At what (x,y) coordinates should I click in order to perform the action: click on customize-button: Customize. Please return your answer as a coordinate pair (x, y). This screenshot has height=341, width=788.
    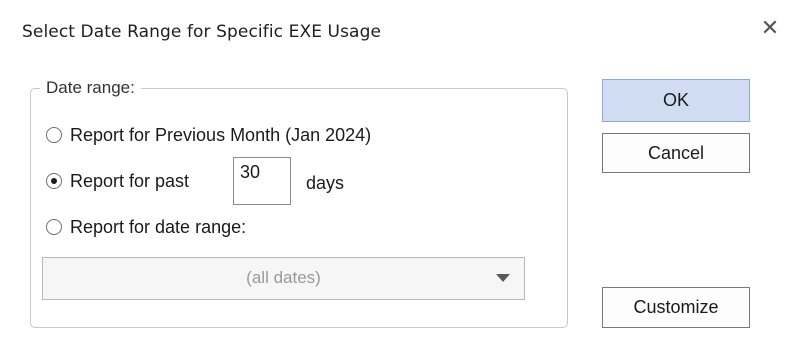
    Looking at the image, I should click on (676, 307).